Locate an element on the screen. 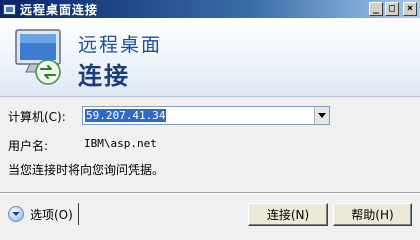 Image resolution: width=420 pixels, height=240 pixels. expand-options-icon is located at coordinates (16, 214).